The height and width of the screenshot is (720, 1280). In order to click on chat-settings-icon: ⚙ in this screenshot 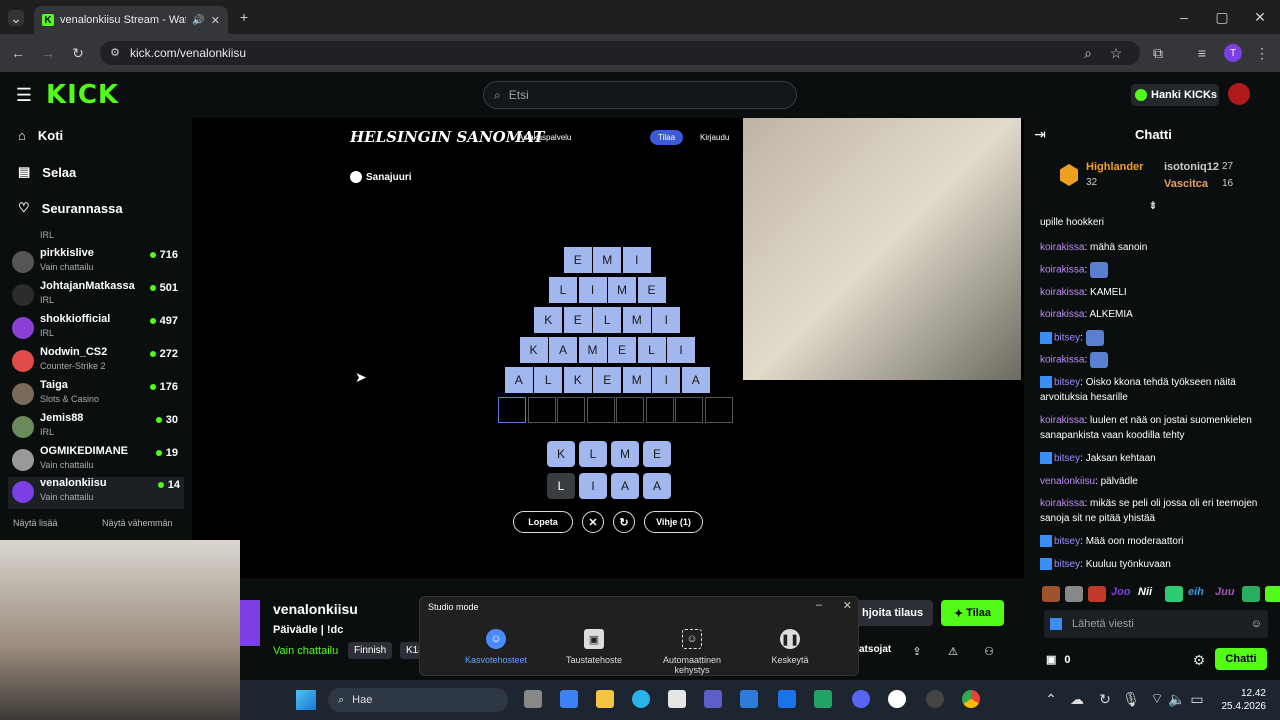, I will do `click(1199, 660)`.